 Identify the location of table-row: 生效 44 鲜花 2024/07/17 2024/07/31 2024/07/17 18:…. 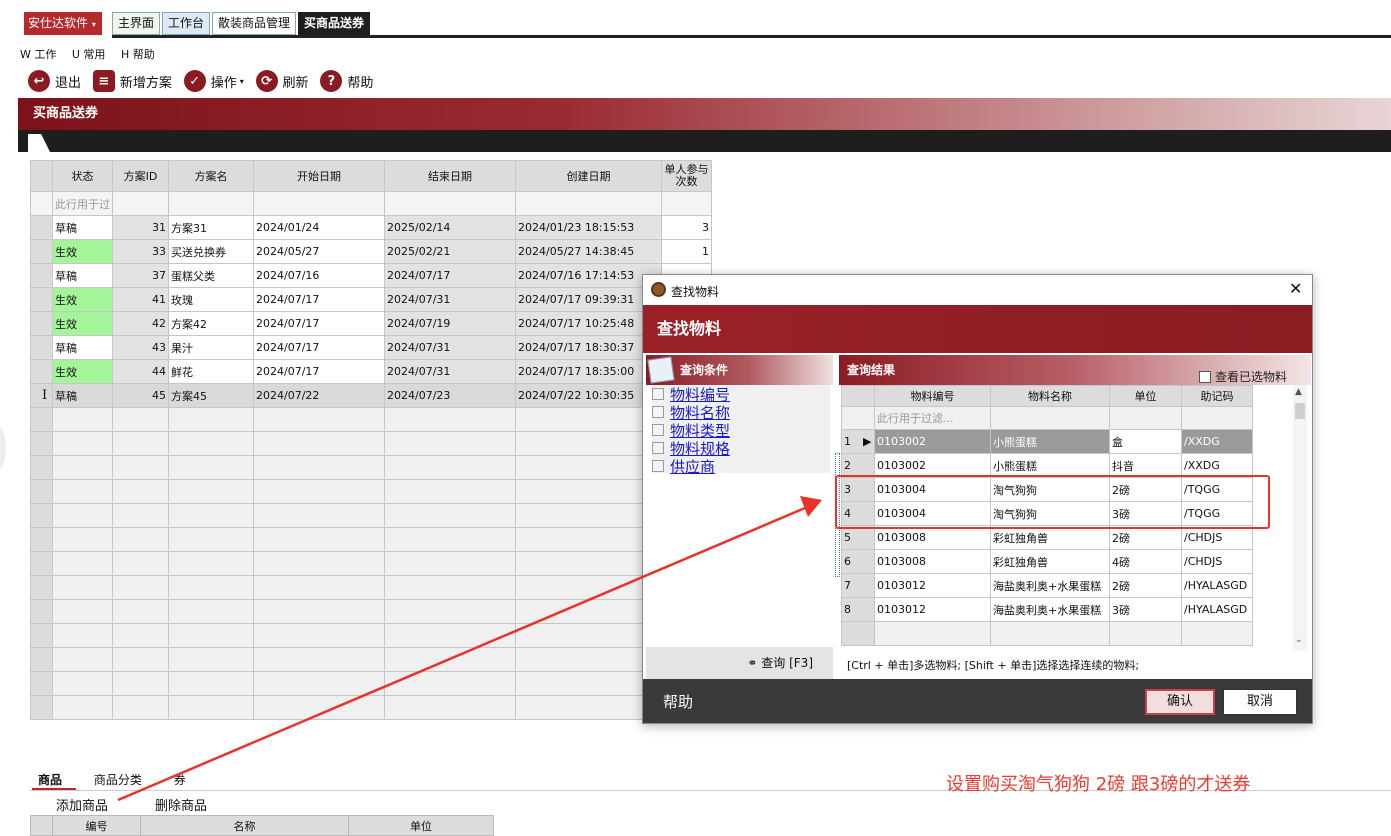
(371, 371).